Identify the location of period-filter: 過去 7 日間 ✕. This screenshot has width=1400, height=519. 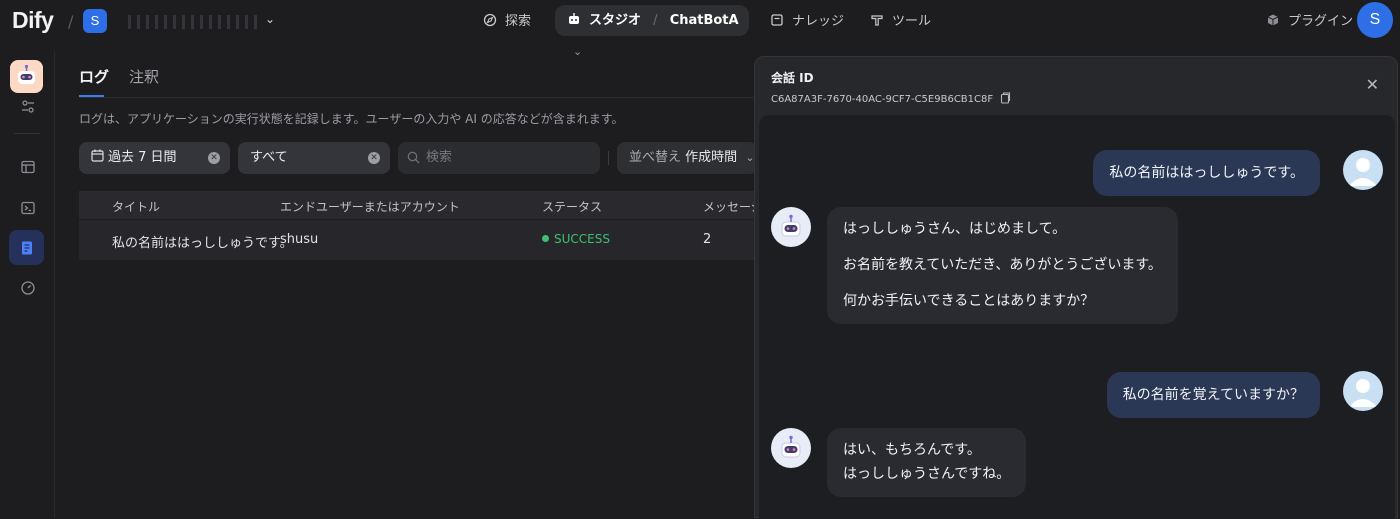
(154, 158).